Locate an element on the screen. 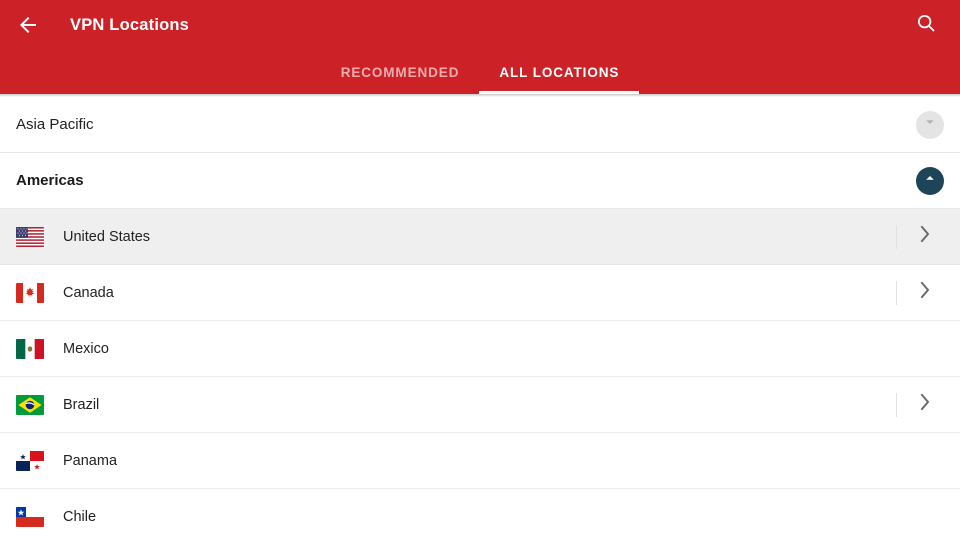  row-action-brazil is located at coordinates (925, 405).